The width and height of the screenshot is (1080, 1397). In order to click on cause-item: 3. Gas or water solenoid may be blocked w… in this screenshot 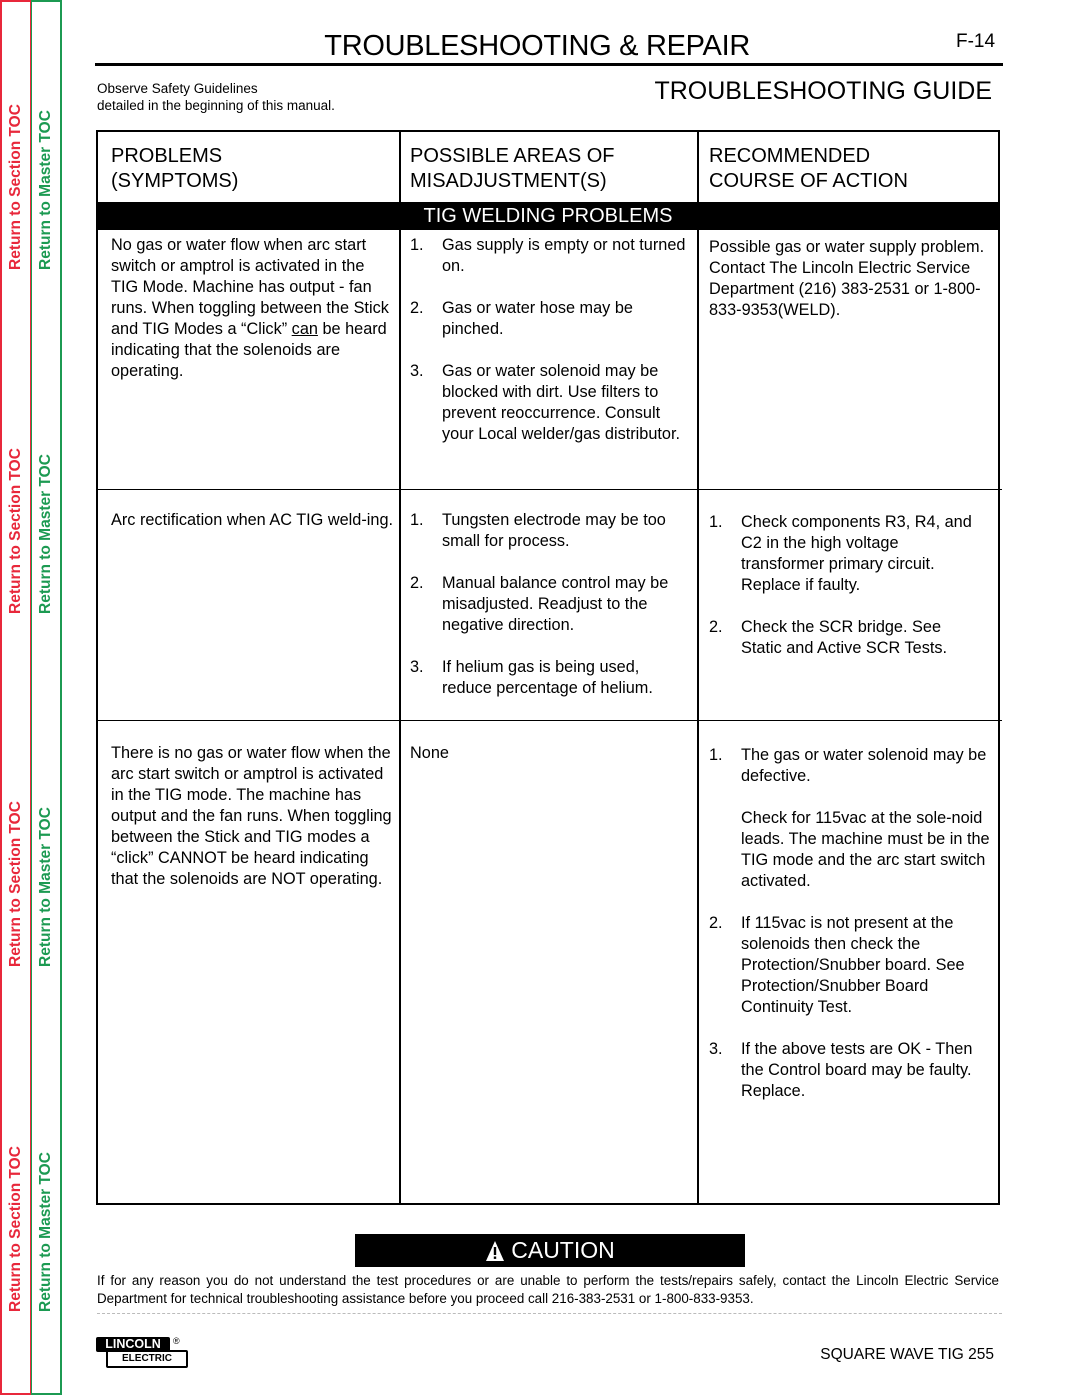, I will do `click(545, 402)`.